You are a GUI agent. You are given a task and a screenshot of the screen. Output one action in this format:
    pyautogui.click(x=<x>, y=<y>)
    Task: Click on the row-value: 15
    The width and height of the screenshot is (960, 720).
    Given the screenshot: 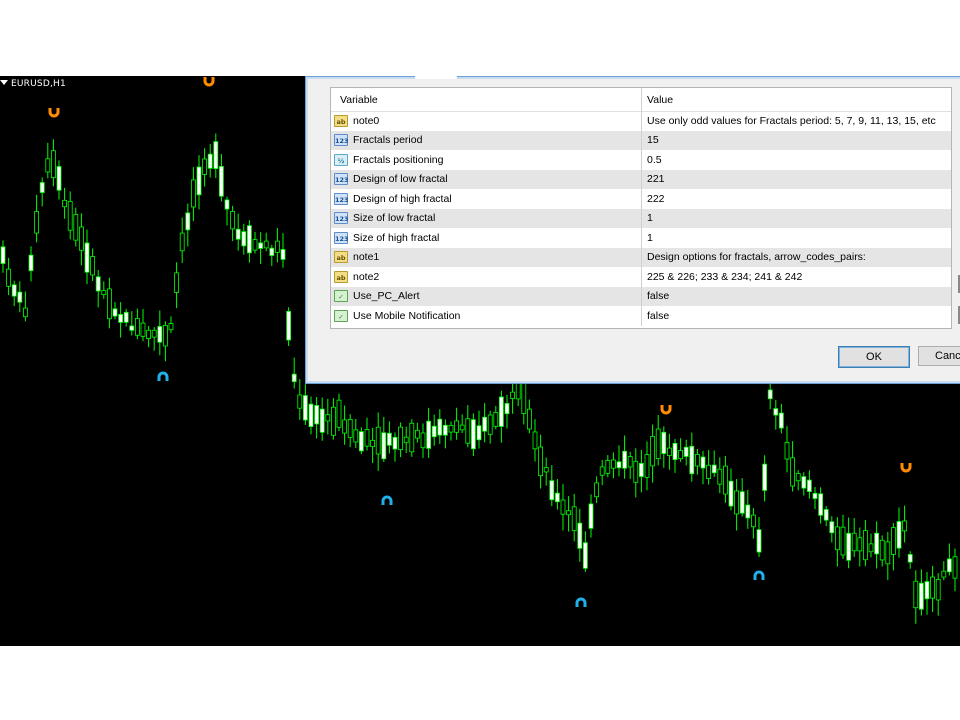 What is the action you would take?
    pyautogui.click(x=797, y=140)
    